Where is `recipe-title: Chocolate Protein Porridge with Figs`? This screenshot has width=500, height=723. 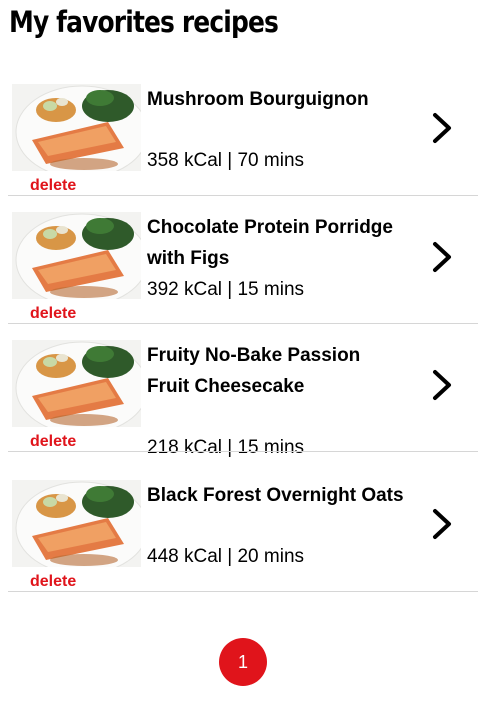
recipe-title: Chocolate Protein Porridge with Figs is located at coordinates (277, 243).